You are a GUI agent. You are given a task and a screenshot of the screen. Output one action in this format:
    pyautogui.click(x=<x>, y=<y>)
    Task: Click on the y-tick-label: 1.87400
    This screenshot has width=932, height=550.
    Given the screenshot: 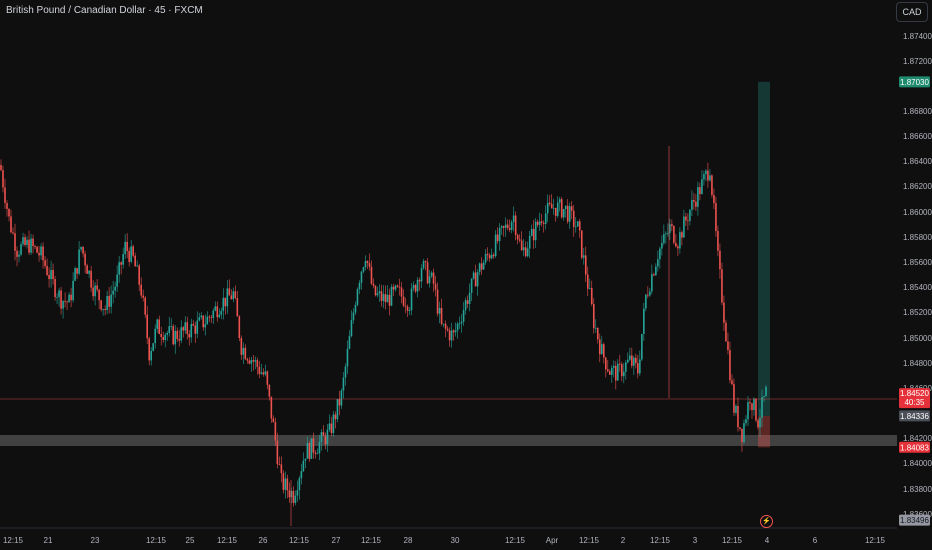 What is the action you would take?
    pyautogui.click(x=917, y=36)
    